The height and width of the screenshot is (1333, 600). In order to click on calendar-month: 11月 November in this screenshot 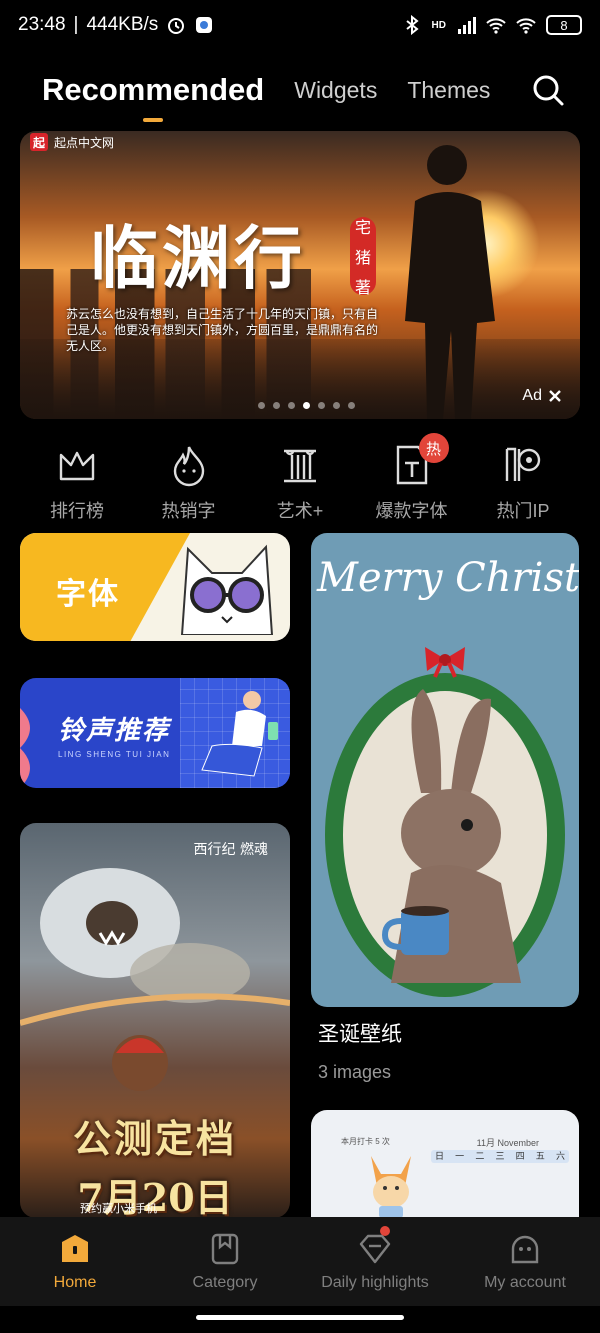, I will do `click(507, 1143)`.